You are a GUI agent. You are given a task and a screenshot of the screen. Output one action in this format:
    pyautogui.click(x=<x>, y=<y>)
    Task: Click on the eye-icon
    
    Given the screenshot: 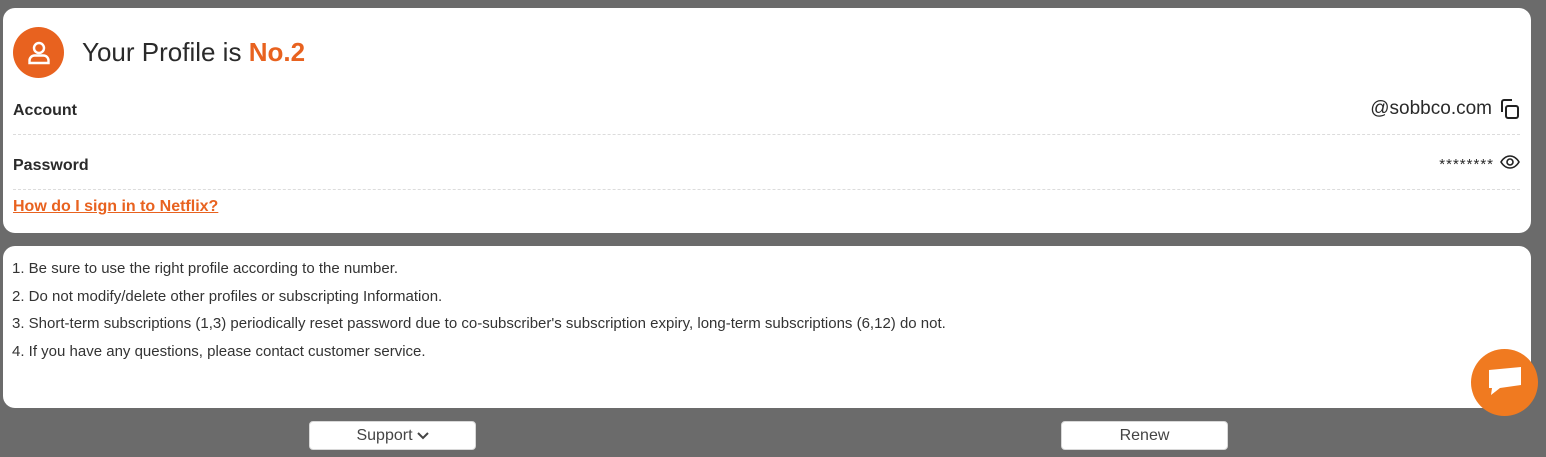 What is the action you would take?
    pyautogui.click(x=1510, y=161)
    